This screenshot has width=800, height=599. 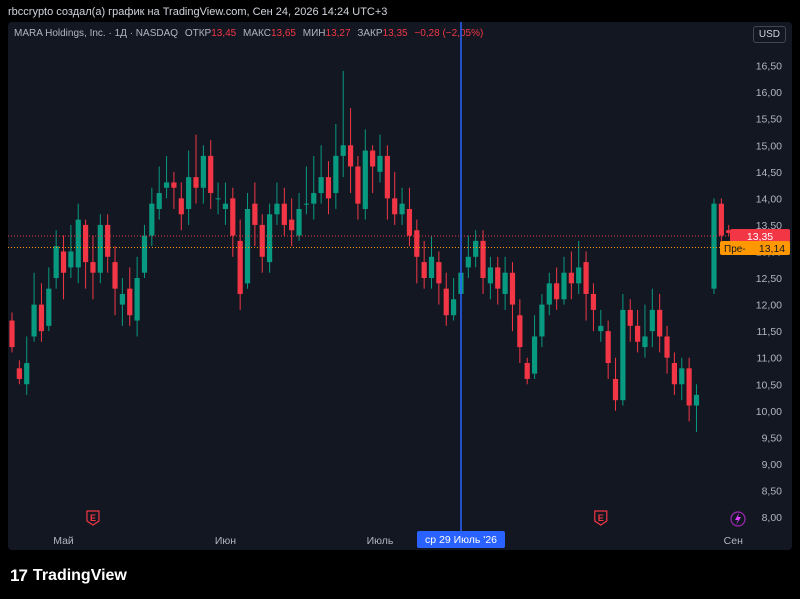 What do you see at coordinates (735, 249) in the screenshot?
I see `pre-price-label: Пре-` at bounding box center [735, 249].